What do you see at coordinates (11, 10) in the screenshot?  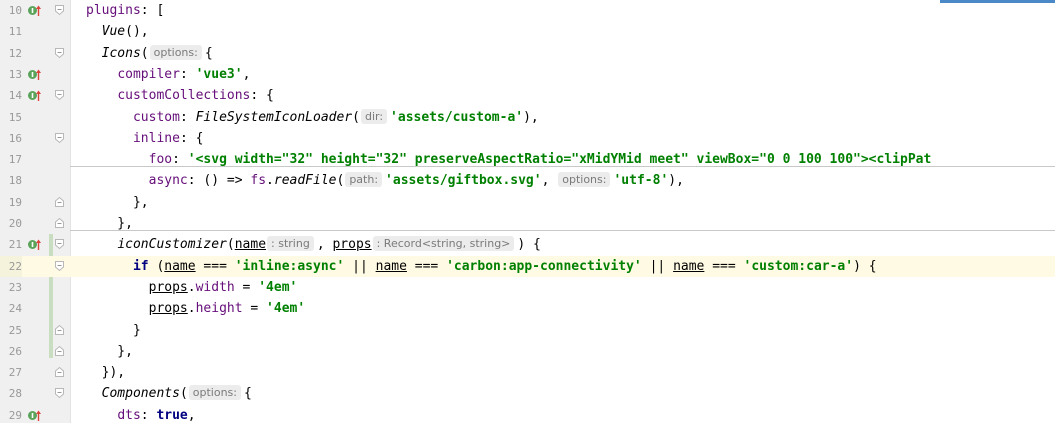 I see `line-number: 10` at bounding box center [11, 10].